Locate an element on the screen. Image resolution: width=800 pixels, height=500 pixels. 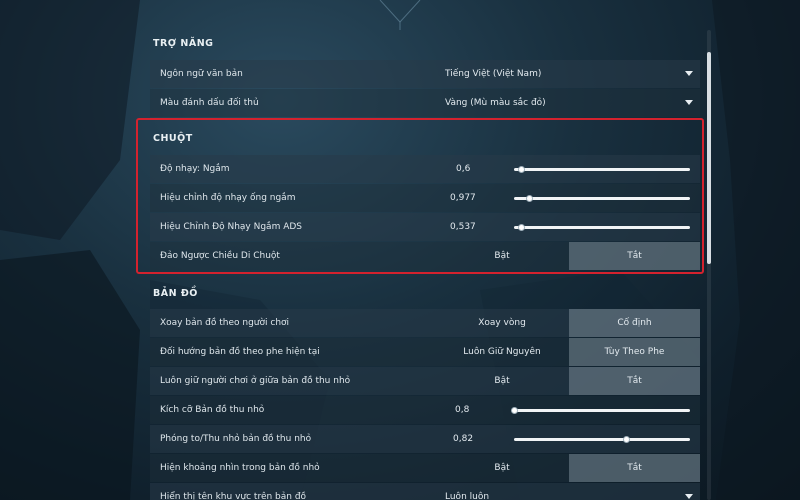
setting-label: Phóng to/Thu nhỏ bản đồ thu nhỏ is located at coordinates (236, 439).